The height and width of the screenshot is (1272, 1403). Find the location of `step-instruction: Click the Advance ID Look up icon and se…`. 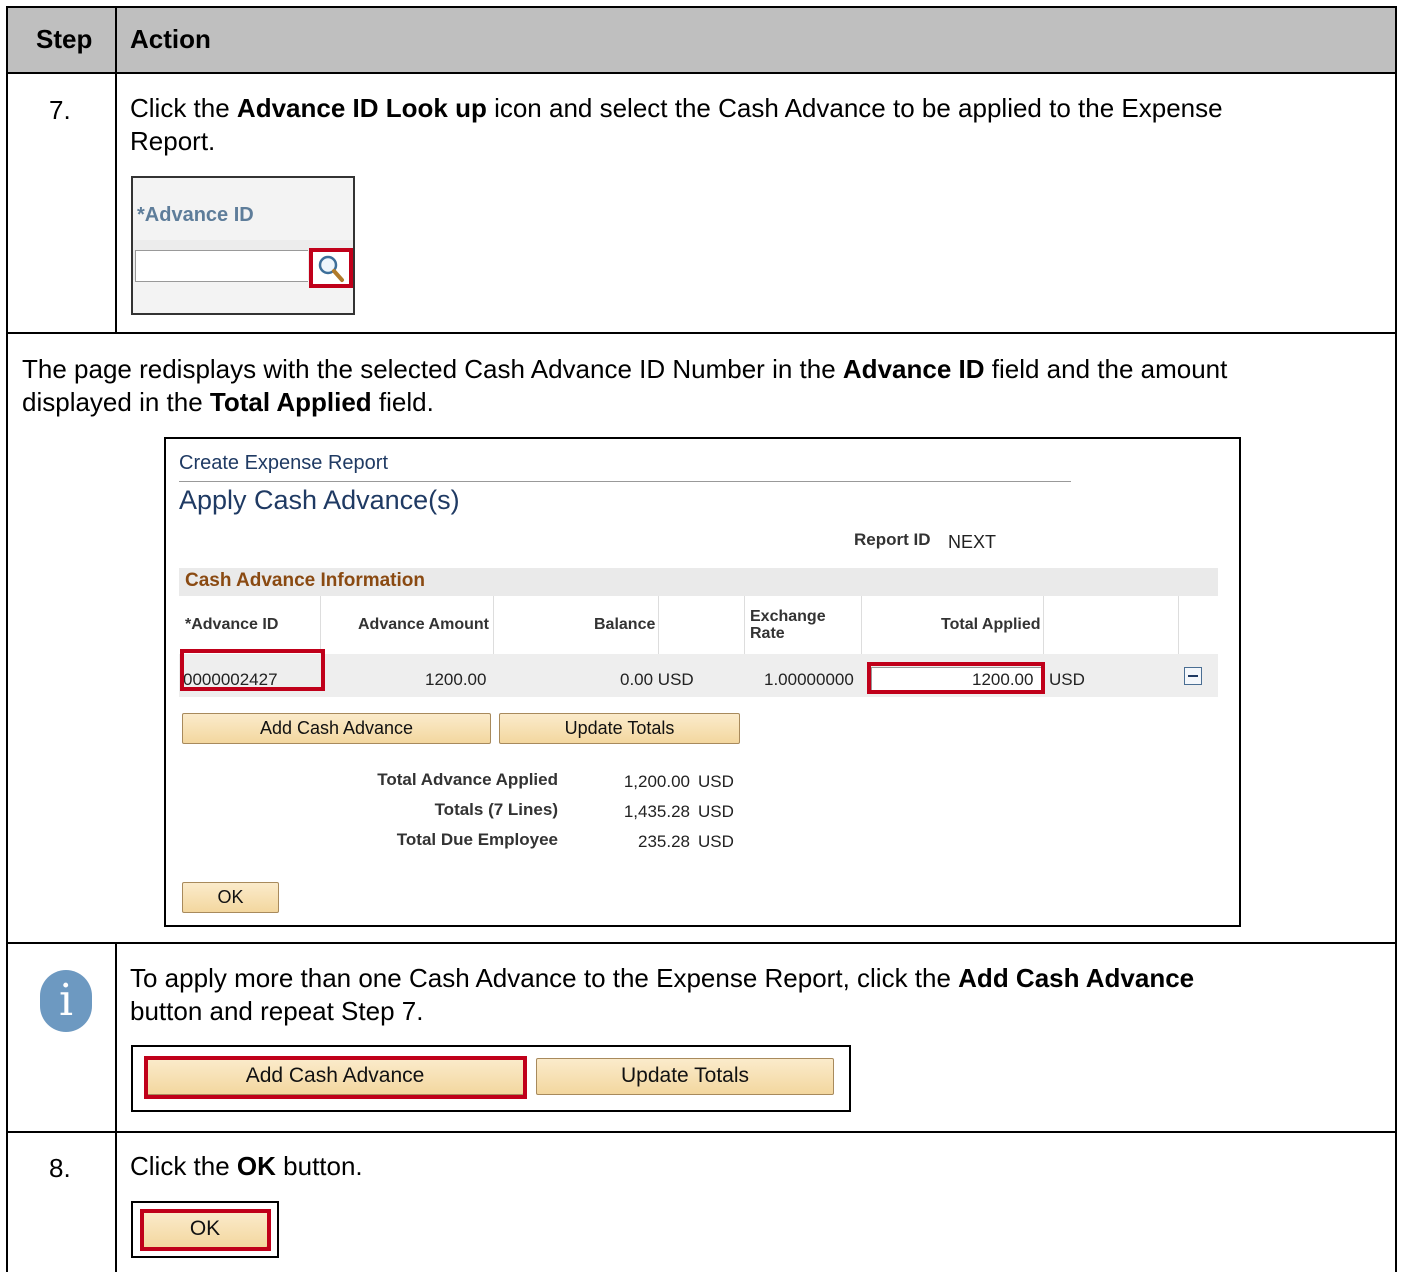

step-instruction: Click the Advance ID Look up icon and se… is located at coordinates (676, 108).